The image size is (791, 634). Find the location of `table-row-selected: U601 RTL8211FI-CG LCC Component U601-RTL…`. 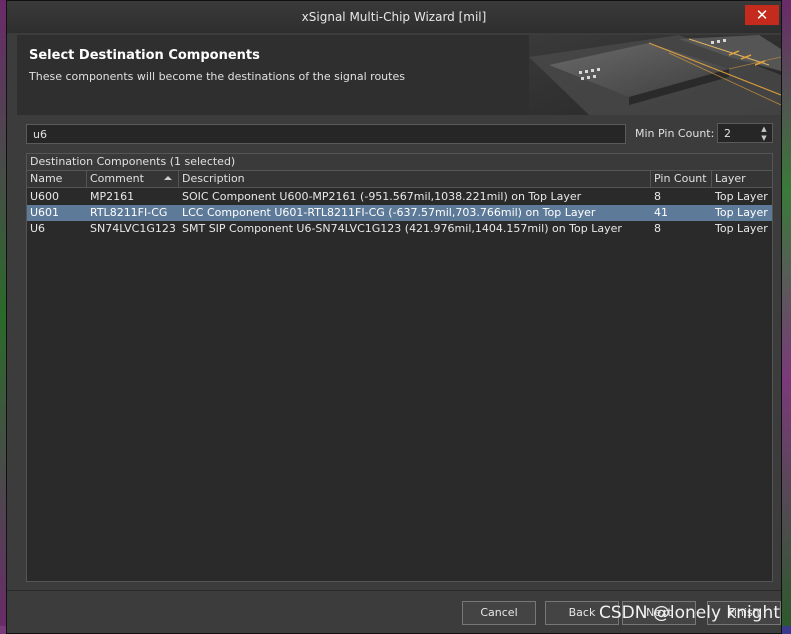

table-row-selected: U601 RTL8211FI-CG LCC Component U601-RTL… is located at coordinates (399, 213).